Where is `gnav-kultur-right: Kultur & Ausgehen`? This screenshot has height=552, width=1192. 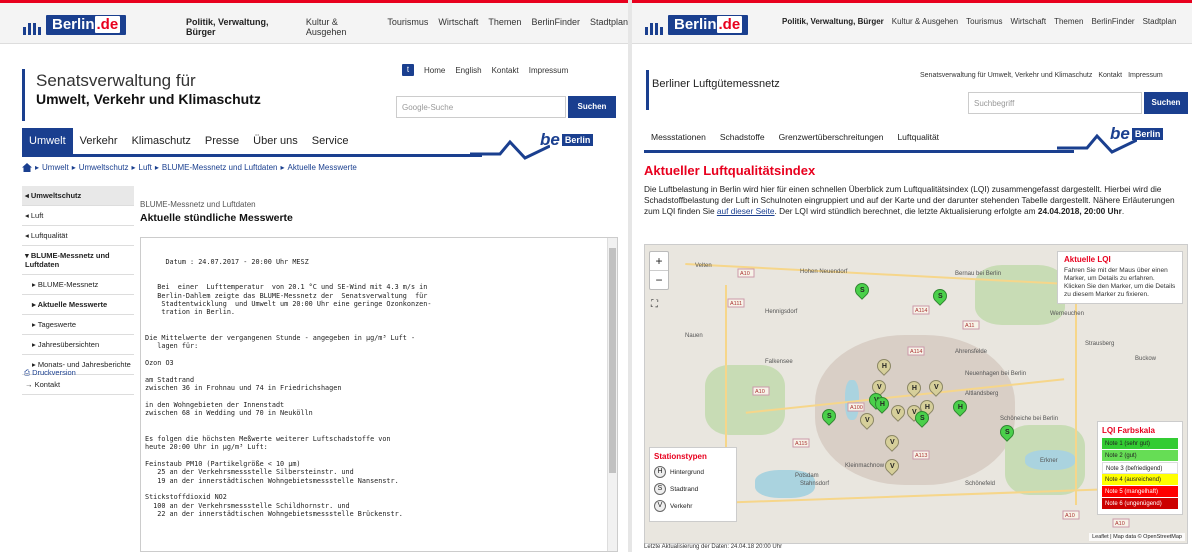 gnav-kultur-right: Kultur & Ausgehen is located at coordinates (925, 21).